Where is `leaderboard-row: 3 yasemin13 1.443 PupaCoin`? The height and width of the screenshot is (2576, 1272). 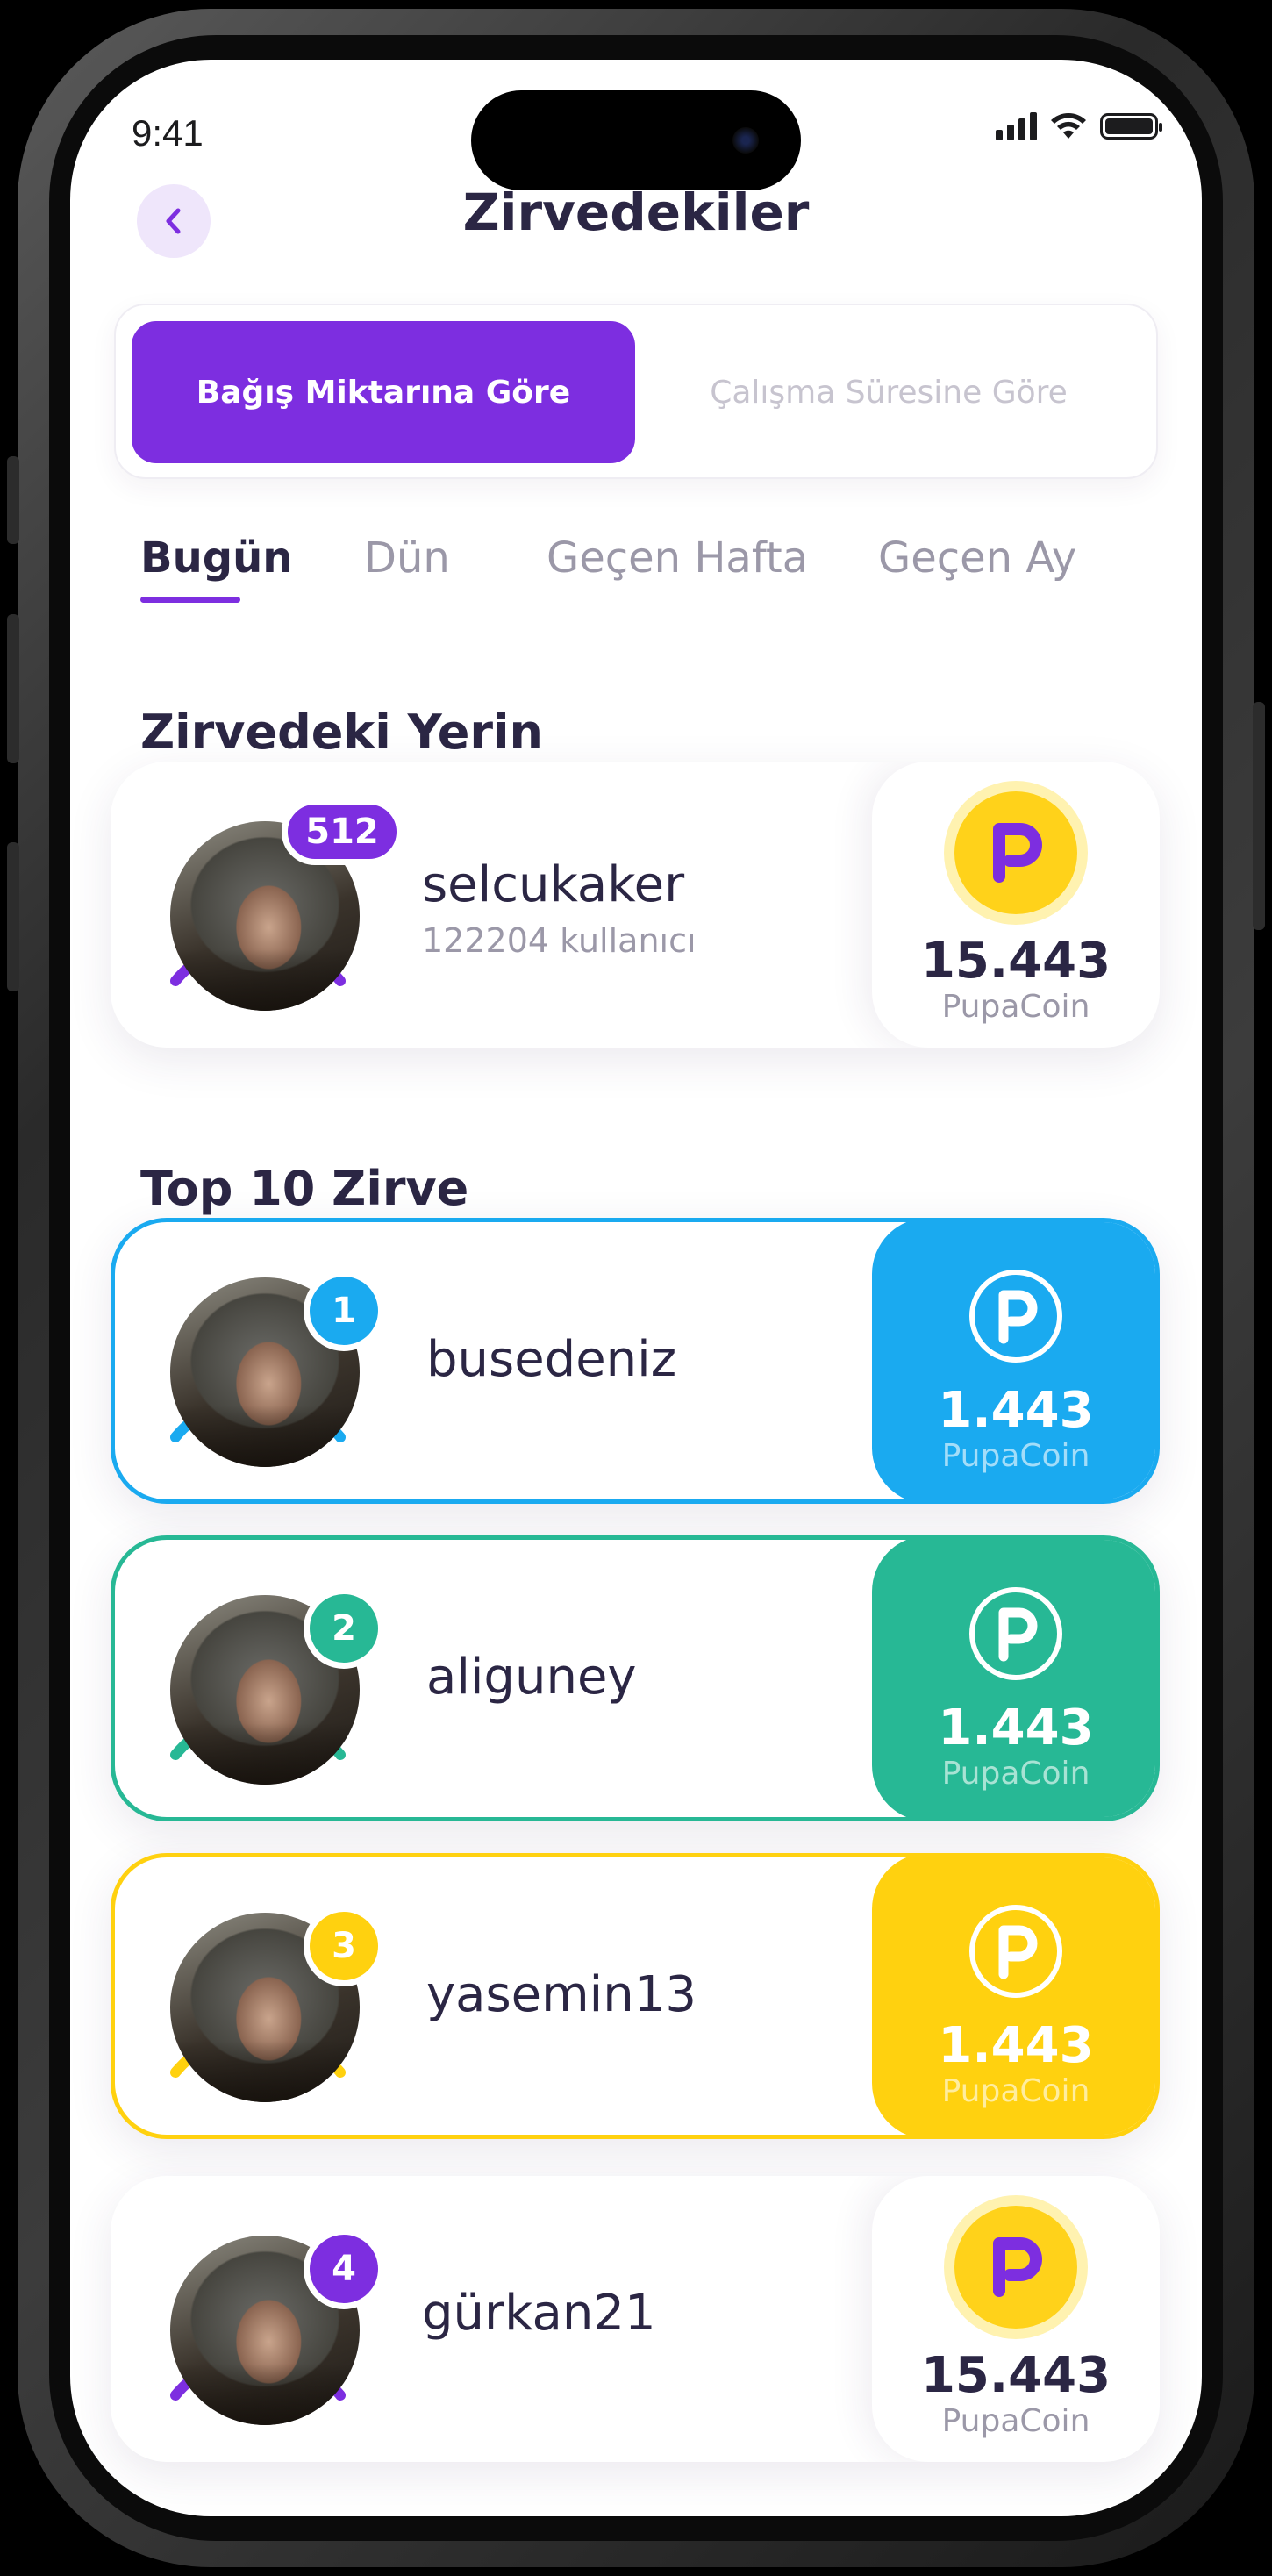 leaderboard-row: 3 yasemin13 1.443 PupaCoin is located at coordinates (635, 1996).